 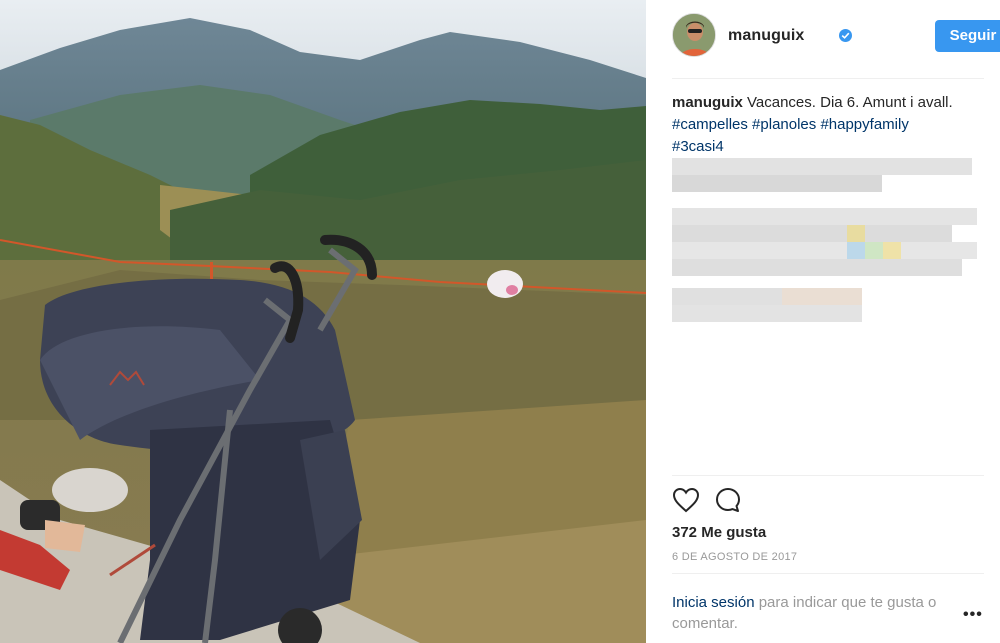 I want to click on caption-username: manuguix, so click(x=707, y=102).